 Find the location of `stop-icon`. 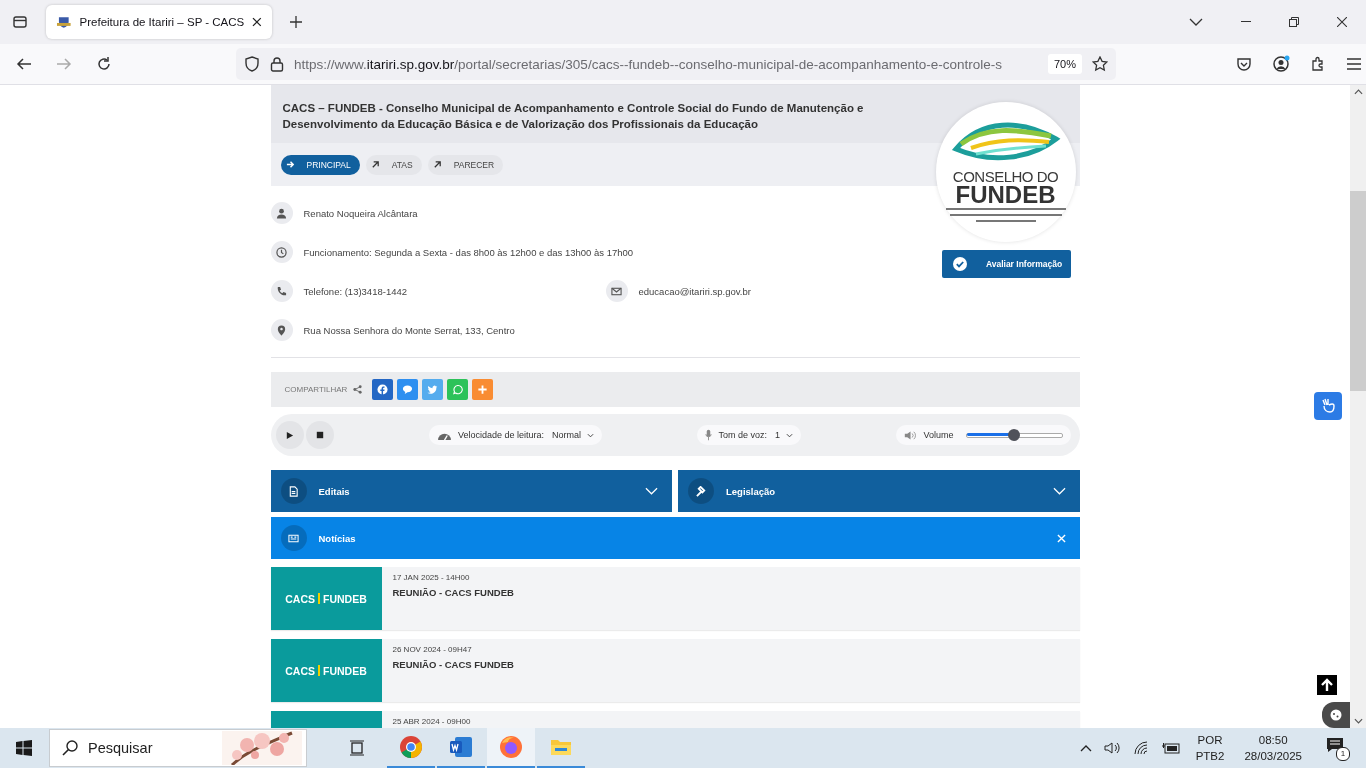

stop-icon is located at coordinates (319, 435).